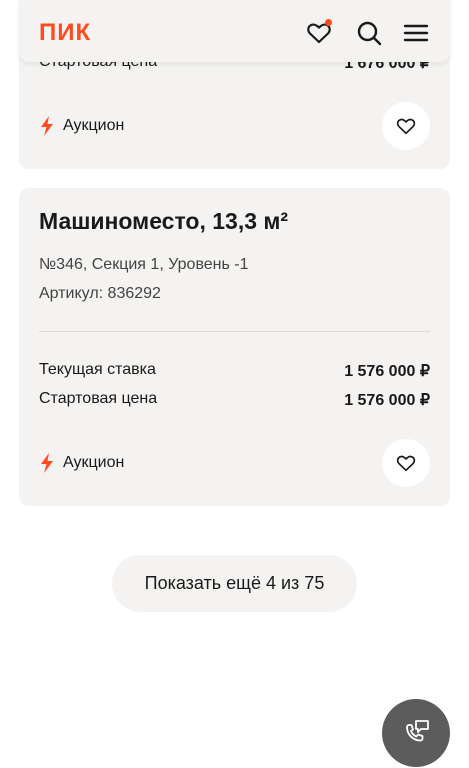  What do you see at coordinates (164, 221) in the screenshot?
I see `lot-title: Машиноместо, 13,3 м²` at bounding box center [164, 221].